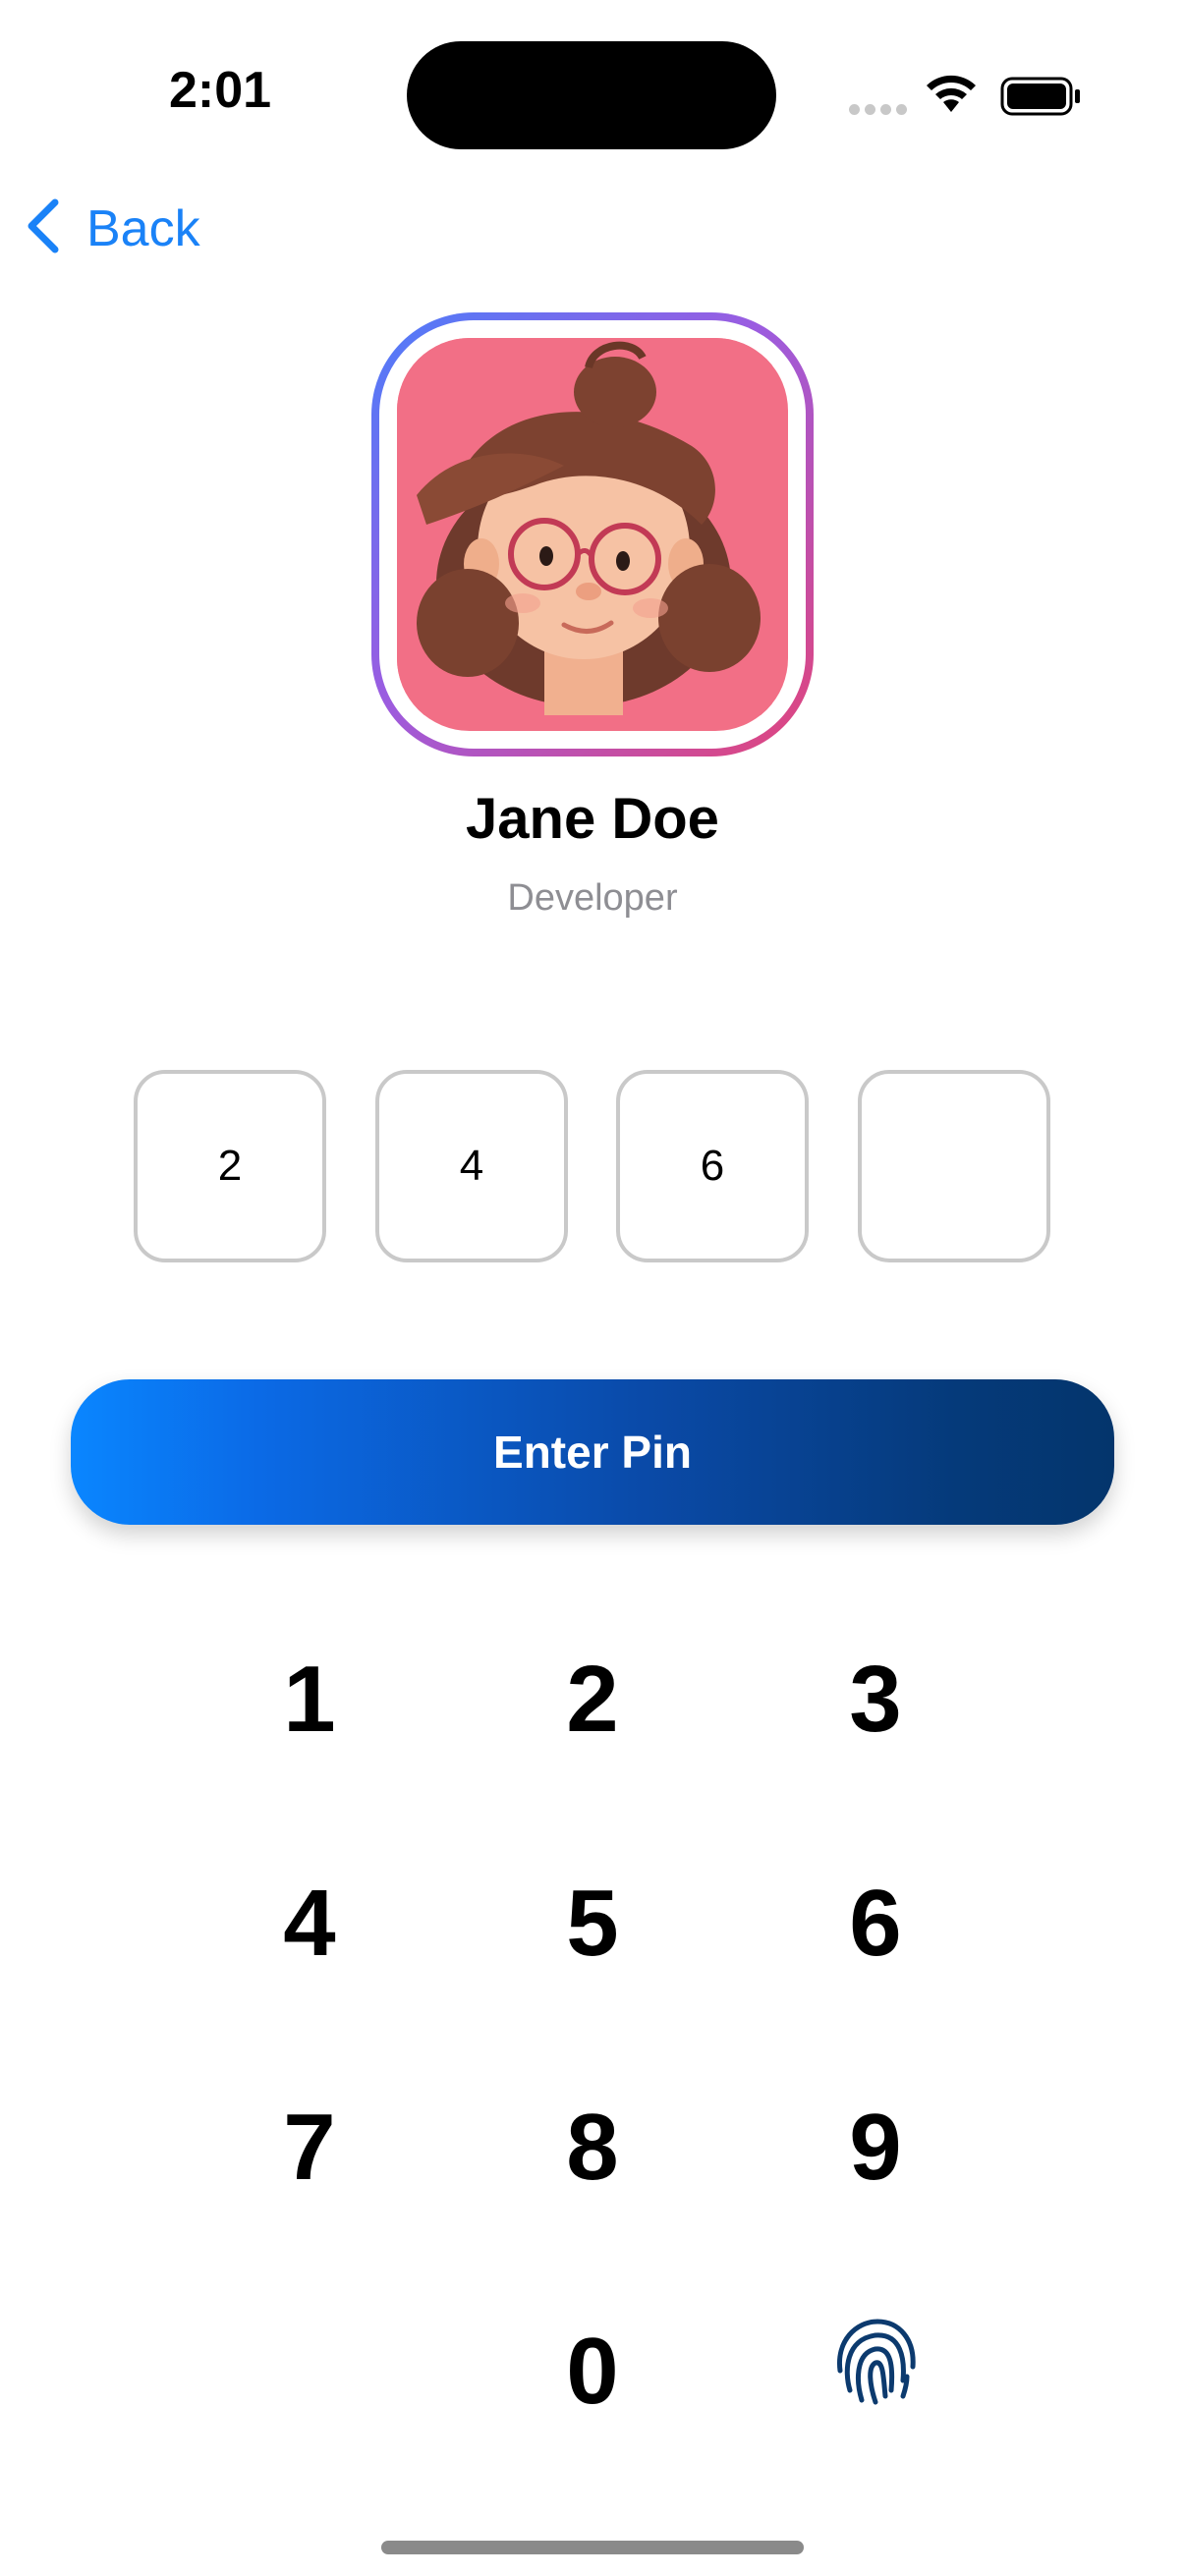 The height and width of the screenshot is (2576, 1185). I want to click on keypad-key-7: 7, so click(310, 2147).